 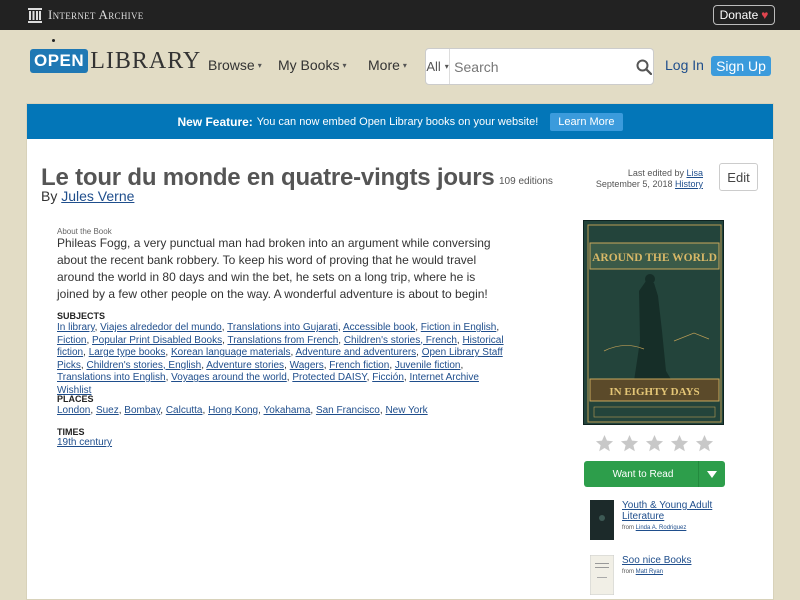 I want to click on list-owner-link: Linda A. Rodriguez, so click(x=661, y=528).